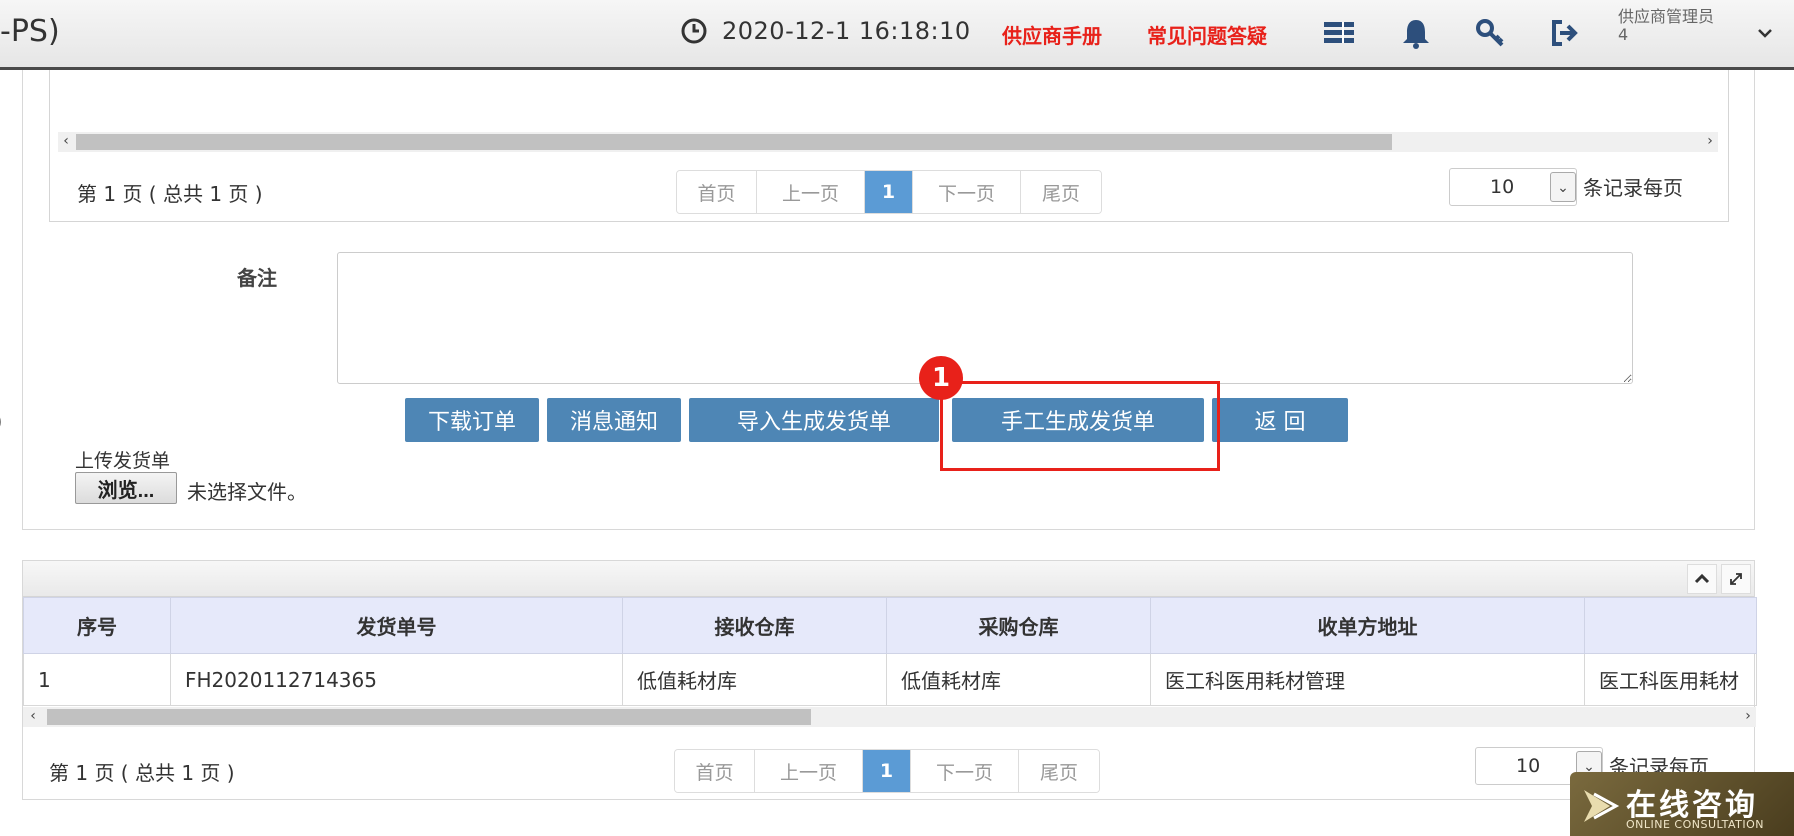  What do you see at coordinates (97, 625) in the screenshot?
I see `column-header: 序号` at bounding box center [97, 625].